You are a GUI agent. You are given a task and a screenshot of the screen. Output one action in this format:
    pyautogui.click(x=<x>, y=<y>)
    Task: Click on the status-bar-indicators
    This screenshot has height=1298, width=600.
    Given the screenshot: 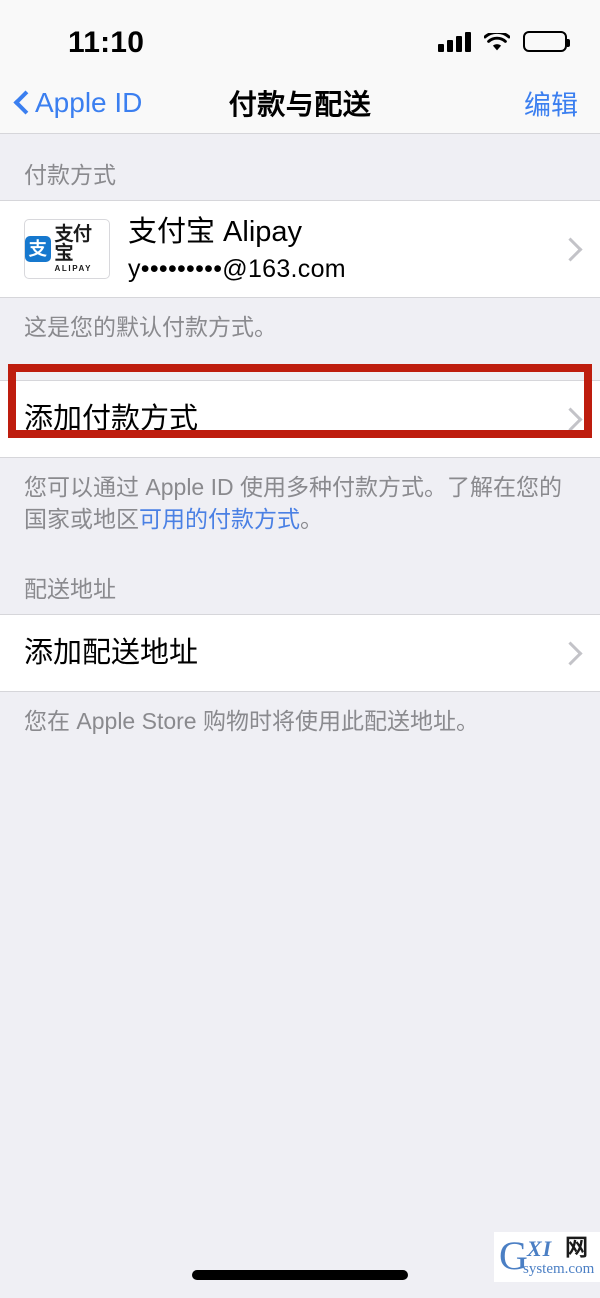 What is the action you would take?
    pyautogui.click(x=504, y=40)
    